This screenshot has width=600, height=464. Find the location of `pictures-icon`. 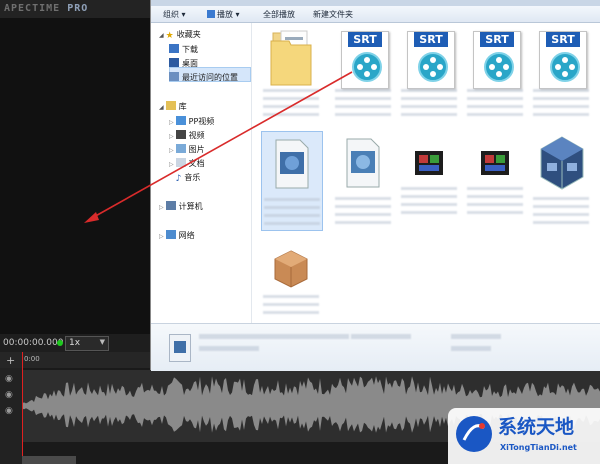

pictures-icon is located at coordinates (180, 148).